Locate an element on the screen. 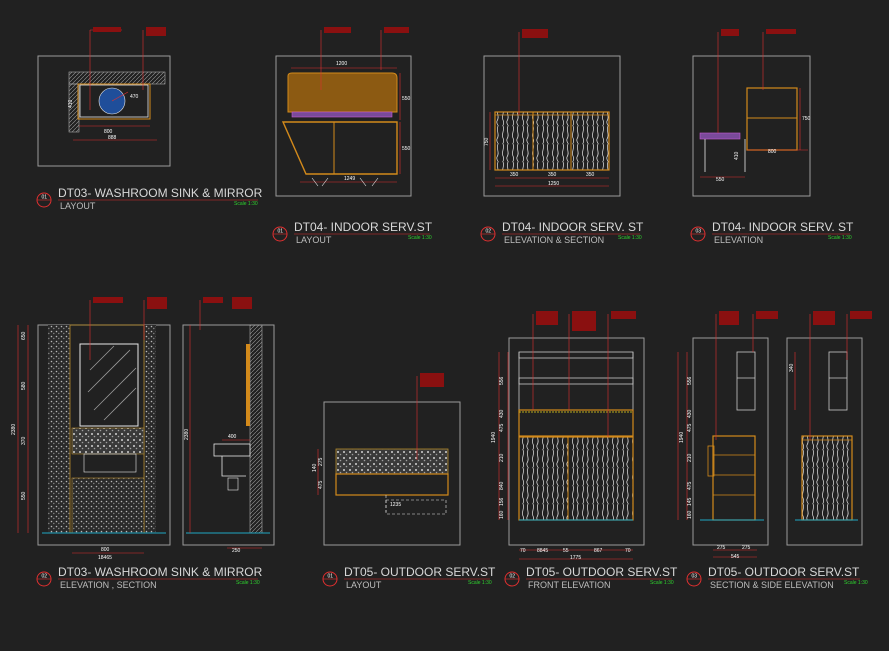 The height and width of the screenshot is (651, 889). panel-dt04-elevation-section: 750 350 350 350 1250 is located at coordinates (552, 113).